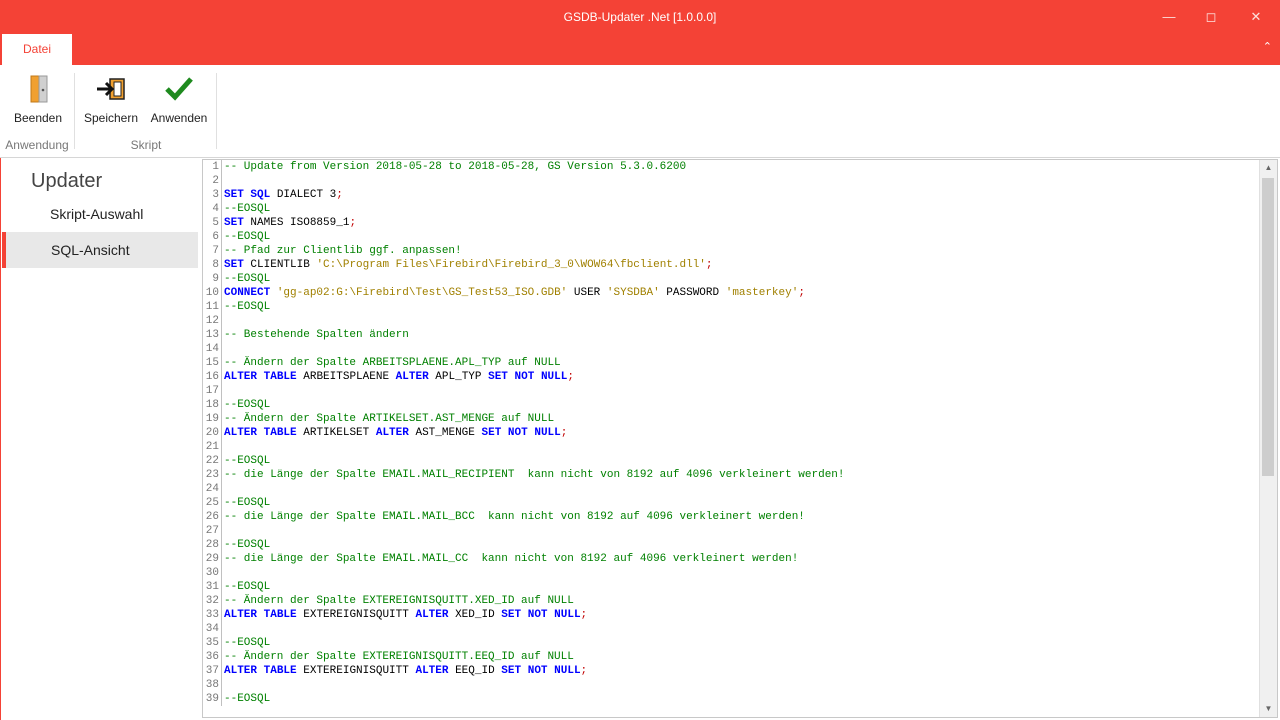 The height and width of the screenshot is (720, 1280). Describe the element at coordinates (212, 195) in the screenshot. I see `line-number: 3` at that location.